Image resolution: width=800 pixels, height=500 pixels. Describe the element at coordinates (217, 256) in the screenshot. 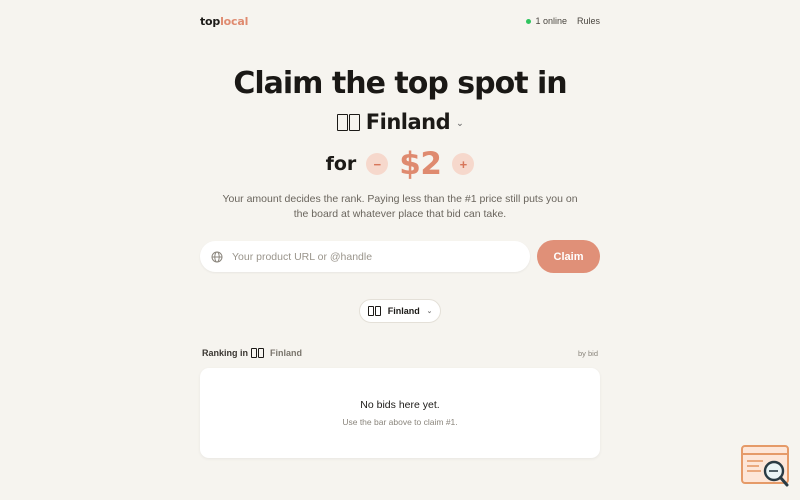

I see `globe-icon` at that location.